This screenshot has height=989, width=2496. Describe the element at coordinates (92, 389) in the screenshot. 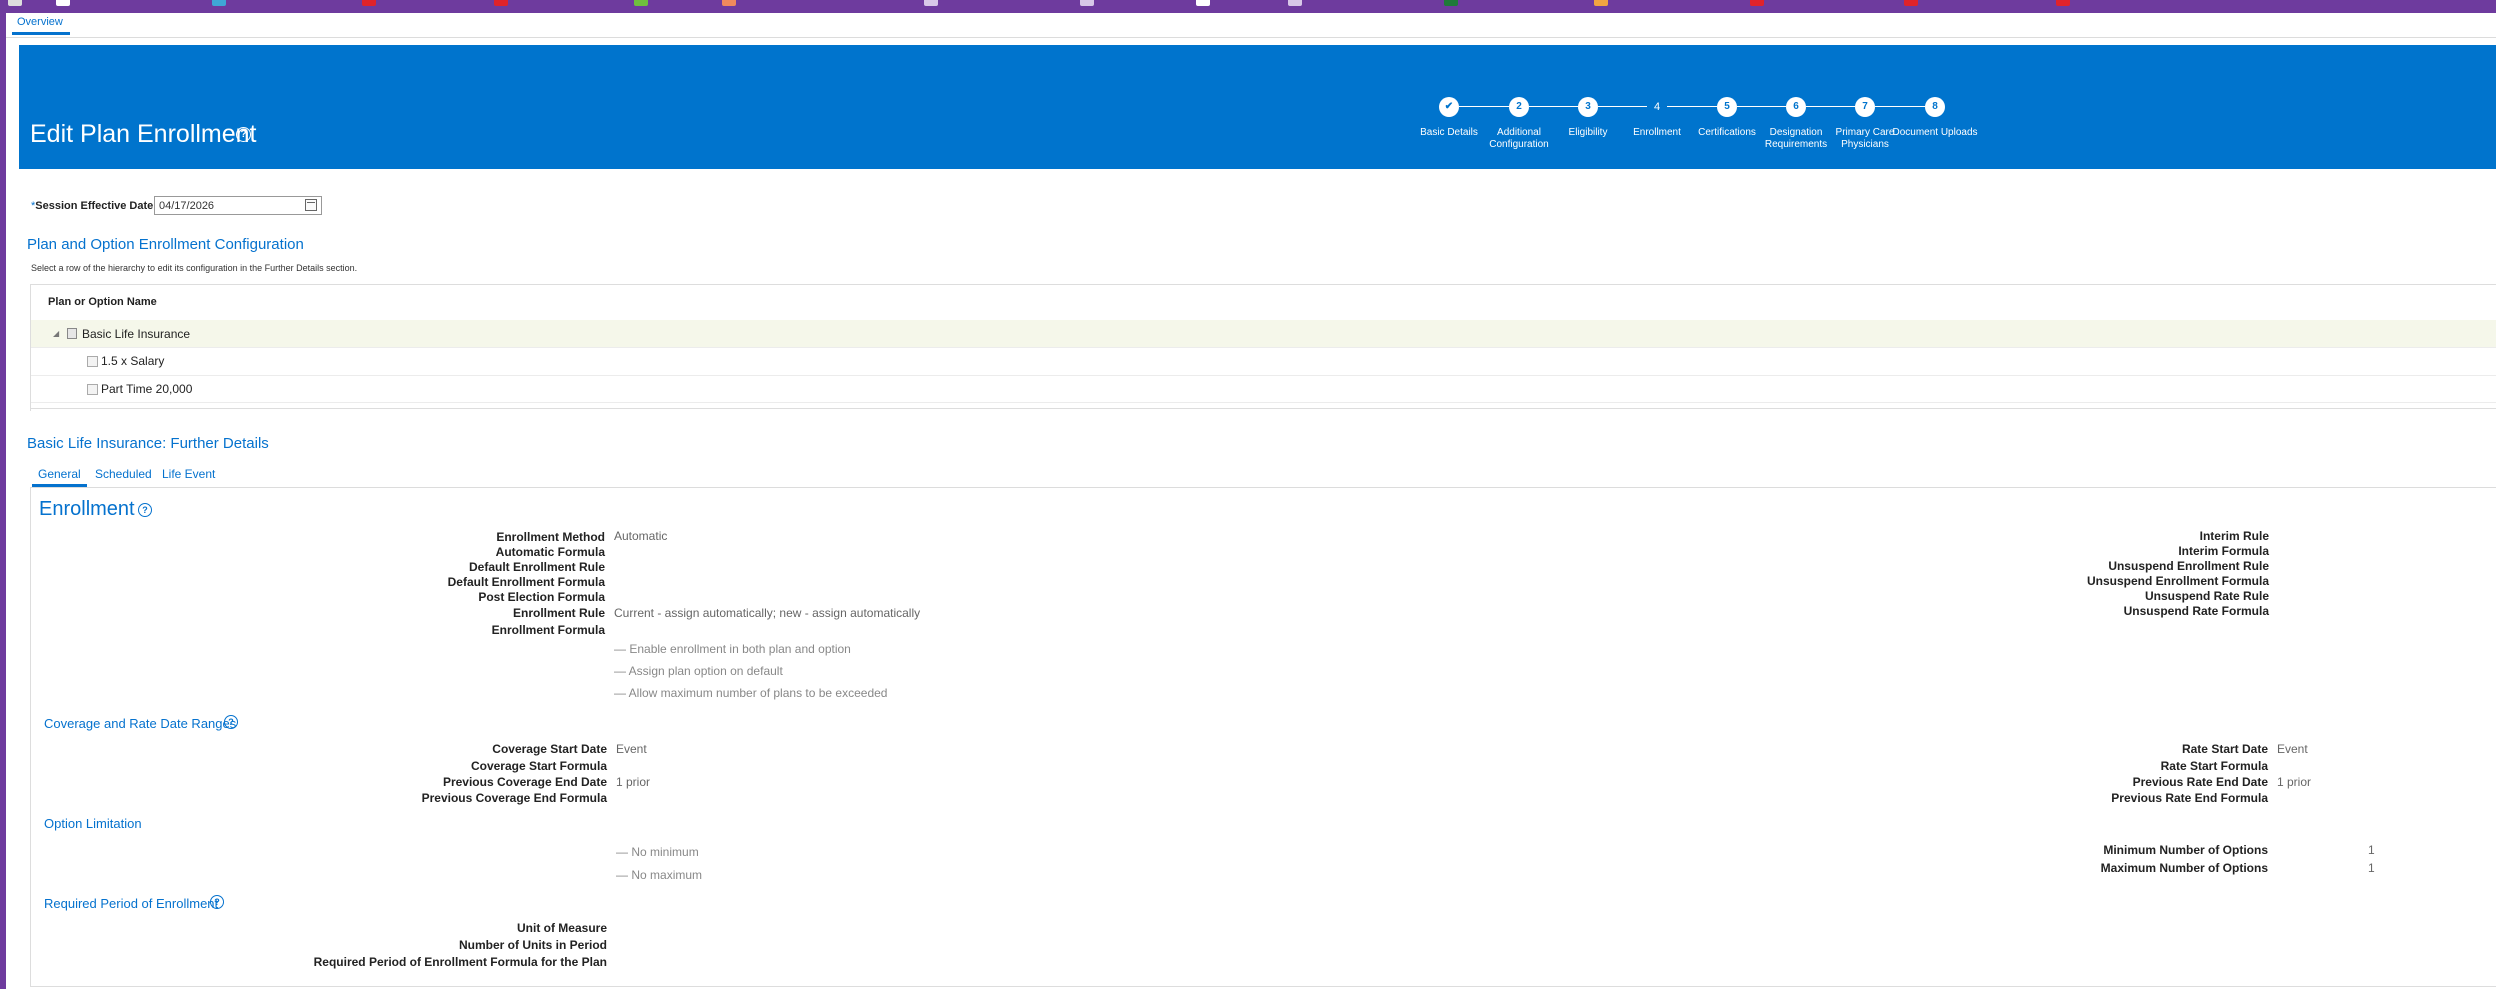

I see `option-icon` at that location.